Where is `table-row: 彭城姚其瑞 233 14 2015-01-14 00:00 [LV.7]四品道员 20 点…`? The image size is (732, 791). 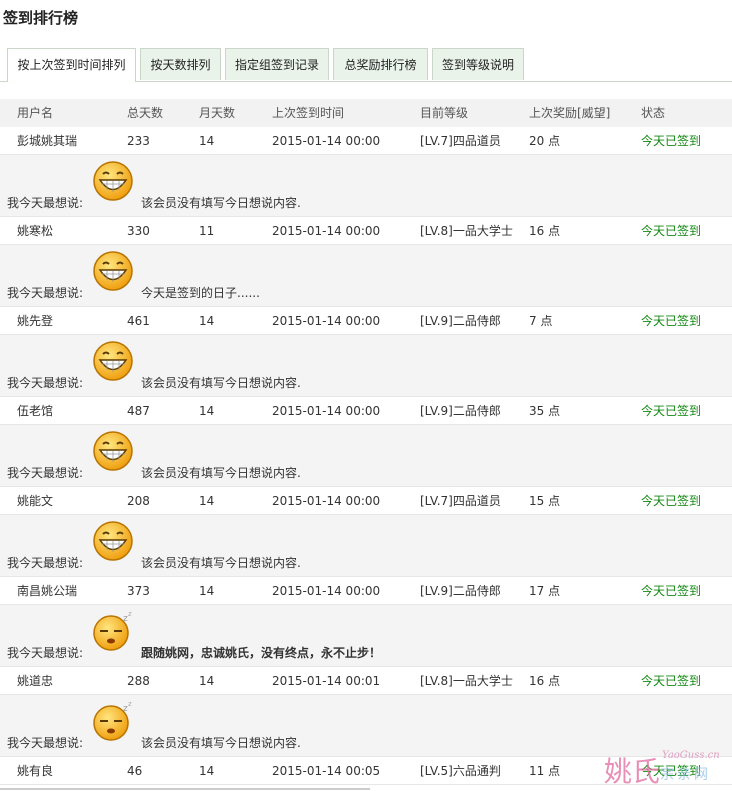 table-row: 彭城姚其瑞 233 14 2015-01-14 00:00 [LV.7]四品道员 20 点… is located at coordinates (366, 141).